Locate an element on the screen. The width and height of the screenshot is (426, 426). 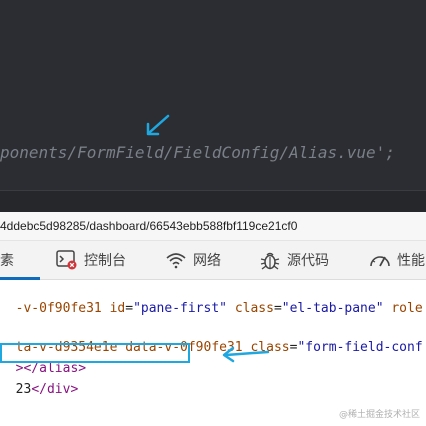
editor-bottom-strip is located at coordinates (213, 201).